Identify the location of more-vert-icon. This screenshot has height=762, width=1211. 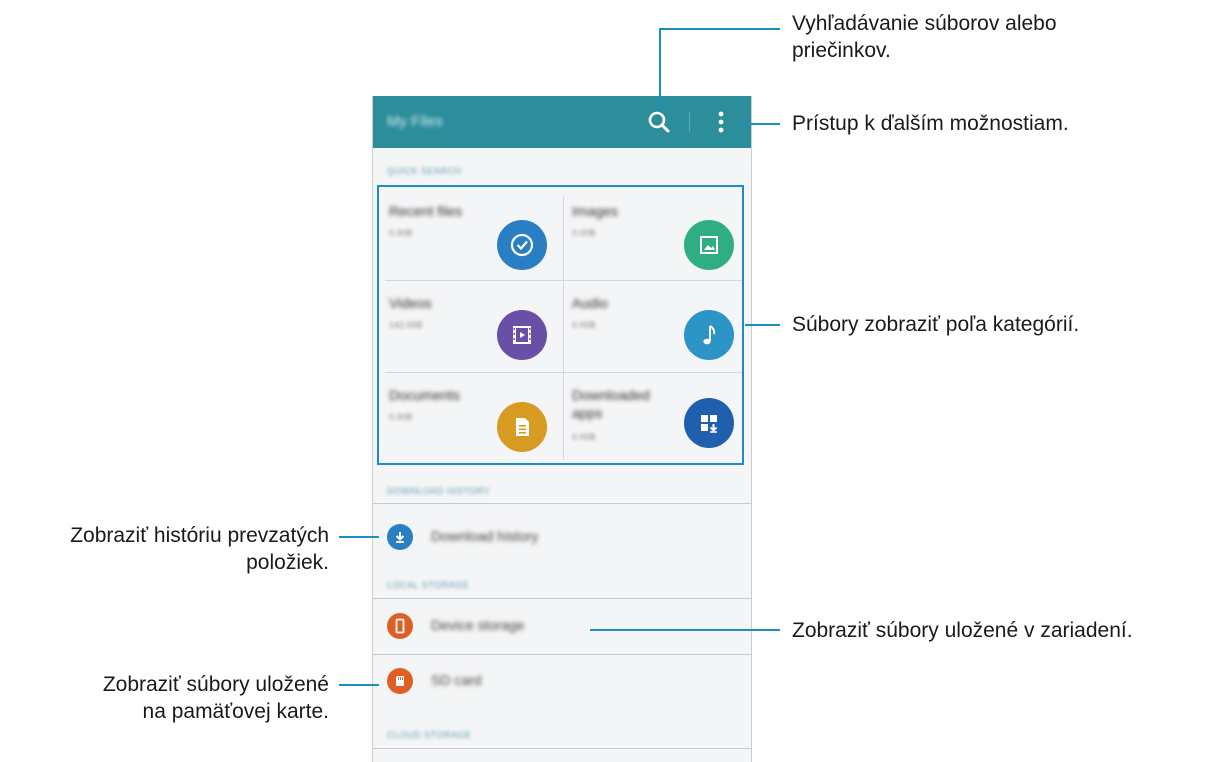
(721, 122).